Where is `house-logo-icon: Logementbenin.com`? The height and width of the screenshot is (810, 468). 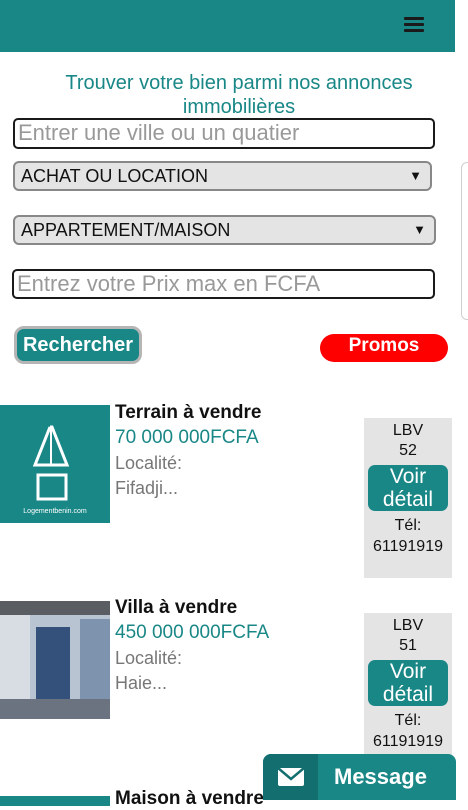 house-logo-icon: Logementbenin.com is located at coordinates (55, 470).